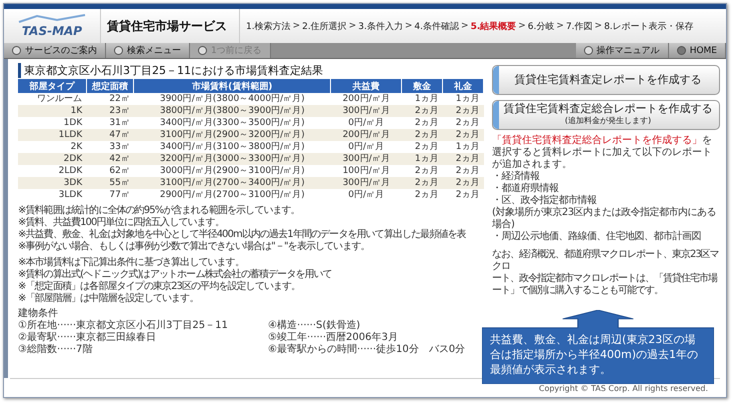 The image size is (732, 403). Describe the element at coordinates (52, 183) in the screenshot. I see `table-cell: 3DK` at that location.